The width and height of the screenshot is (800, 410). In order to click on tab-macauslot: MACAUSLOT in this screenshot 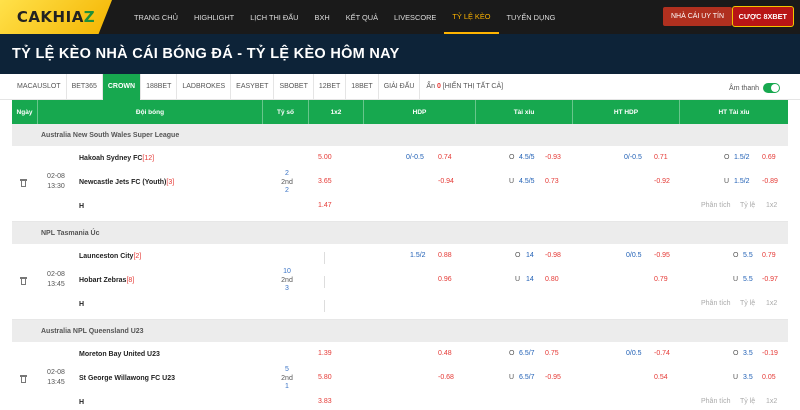, I will do `click(39, 86)`.